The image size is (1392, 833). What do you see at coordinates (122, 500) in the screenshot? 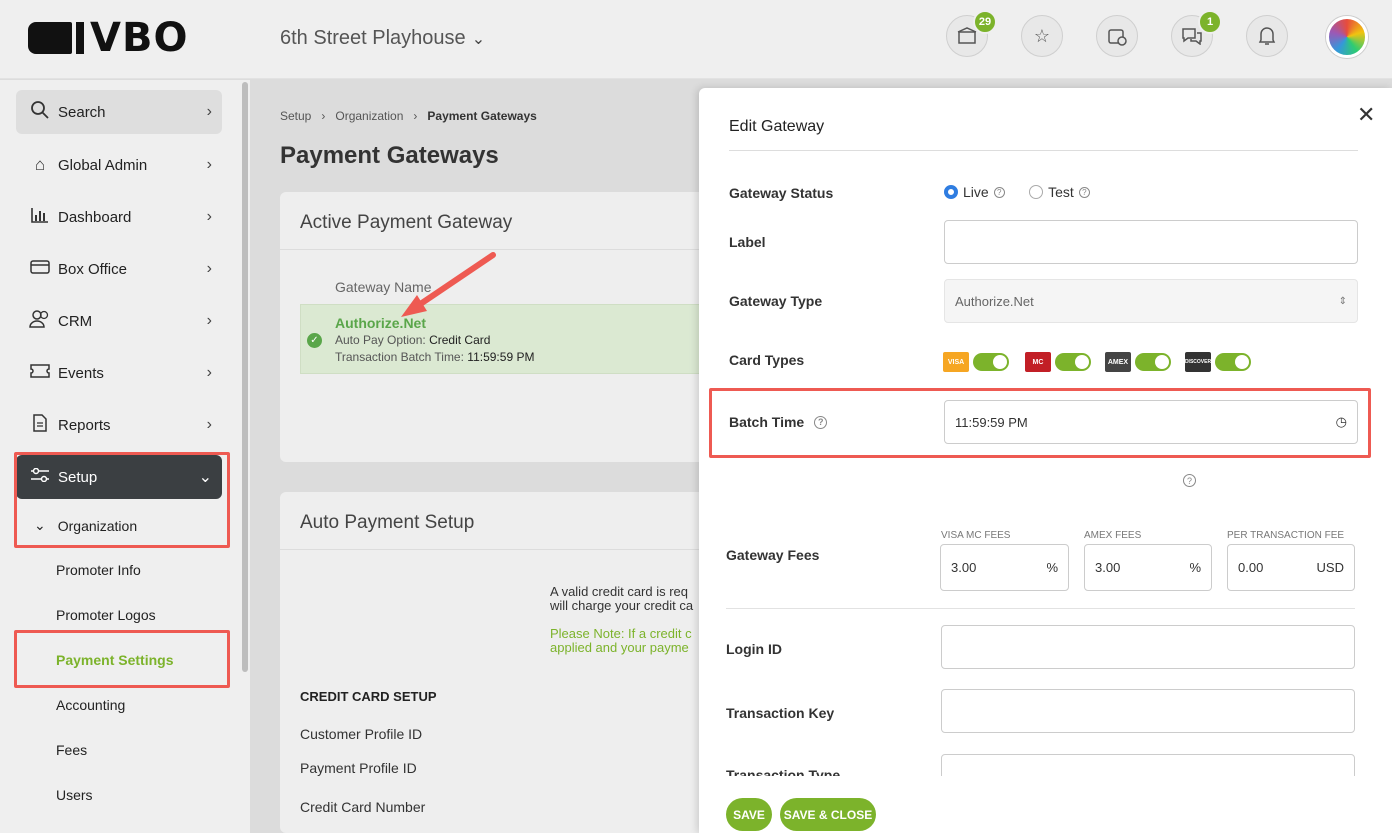
I see `setup-highlight` at bounding box center [122, 500].